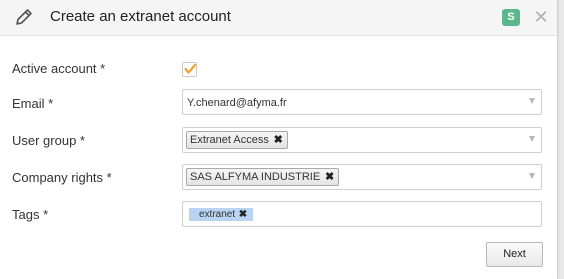 Image resolution: width=564 pixels, height=279 pixels. Describe the element at coordinates (24, 17) in the screenshot. I see `pencil-icon` at that location.